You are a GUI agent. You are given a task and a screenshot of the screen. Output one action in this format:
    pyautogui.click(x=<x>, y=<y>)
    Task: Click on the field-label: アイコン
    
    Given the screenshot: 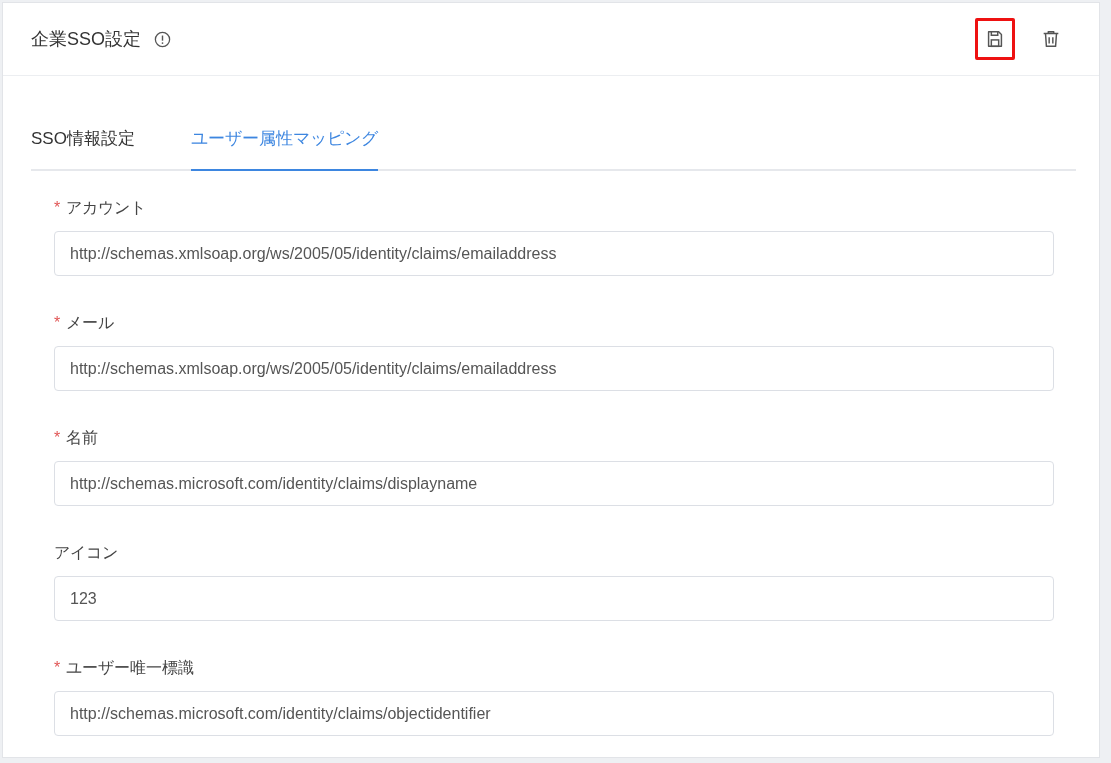 What is the action you would take?
    pyautogui.click(x=86, y=552)
    